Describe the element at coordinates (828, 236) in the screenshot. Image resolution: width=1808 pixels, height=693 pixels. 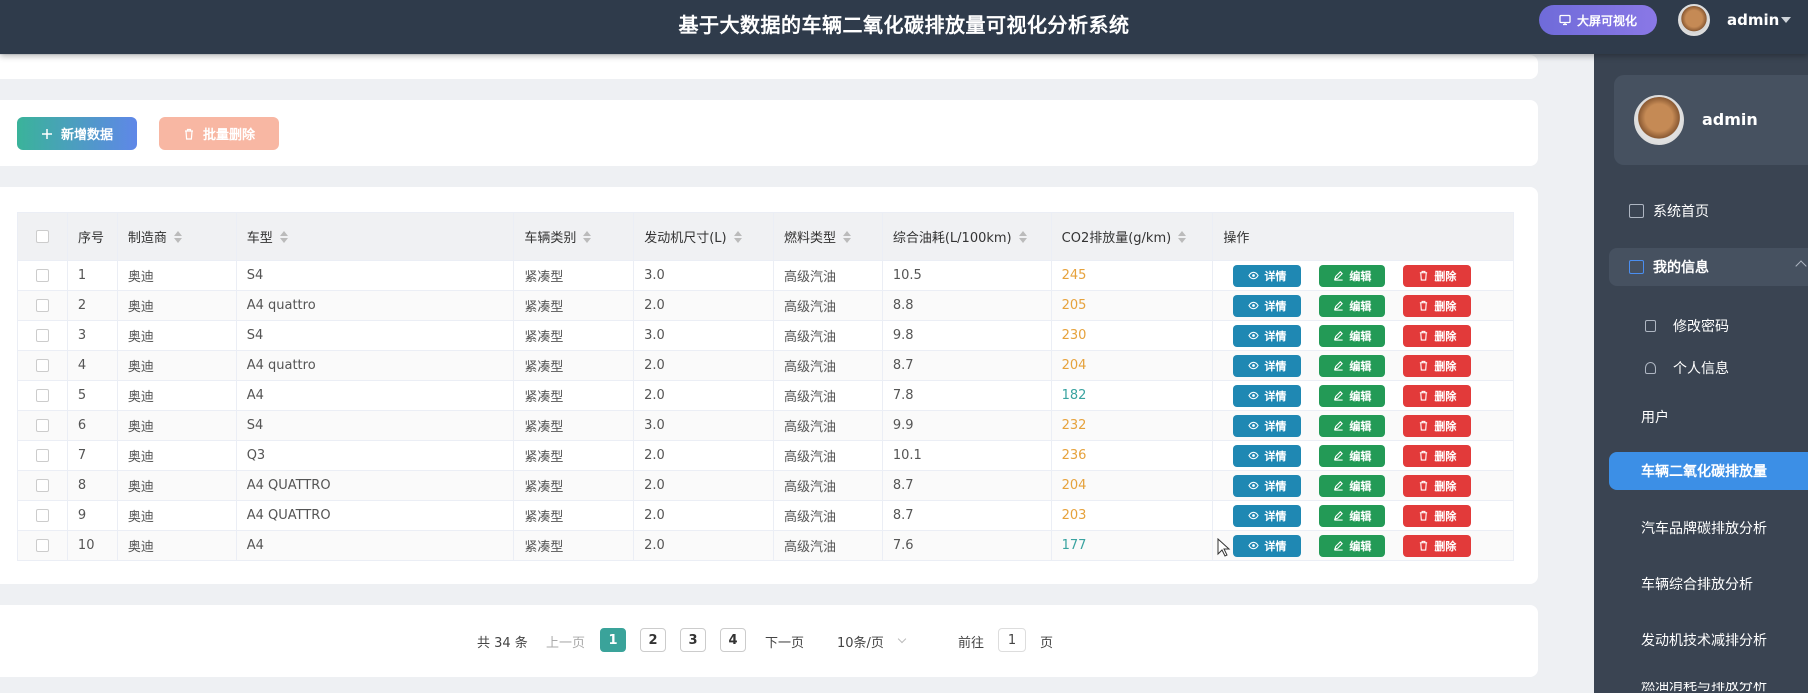
I see `column-header-fuel: 燃料类型` at that location.